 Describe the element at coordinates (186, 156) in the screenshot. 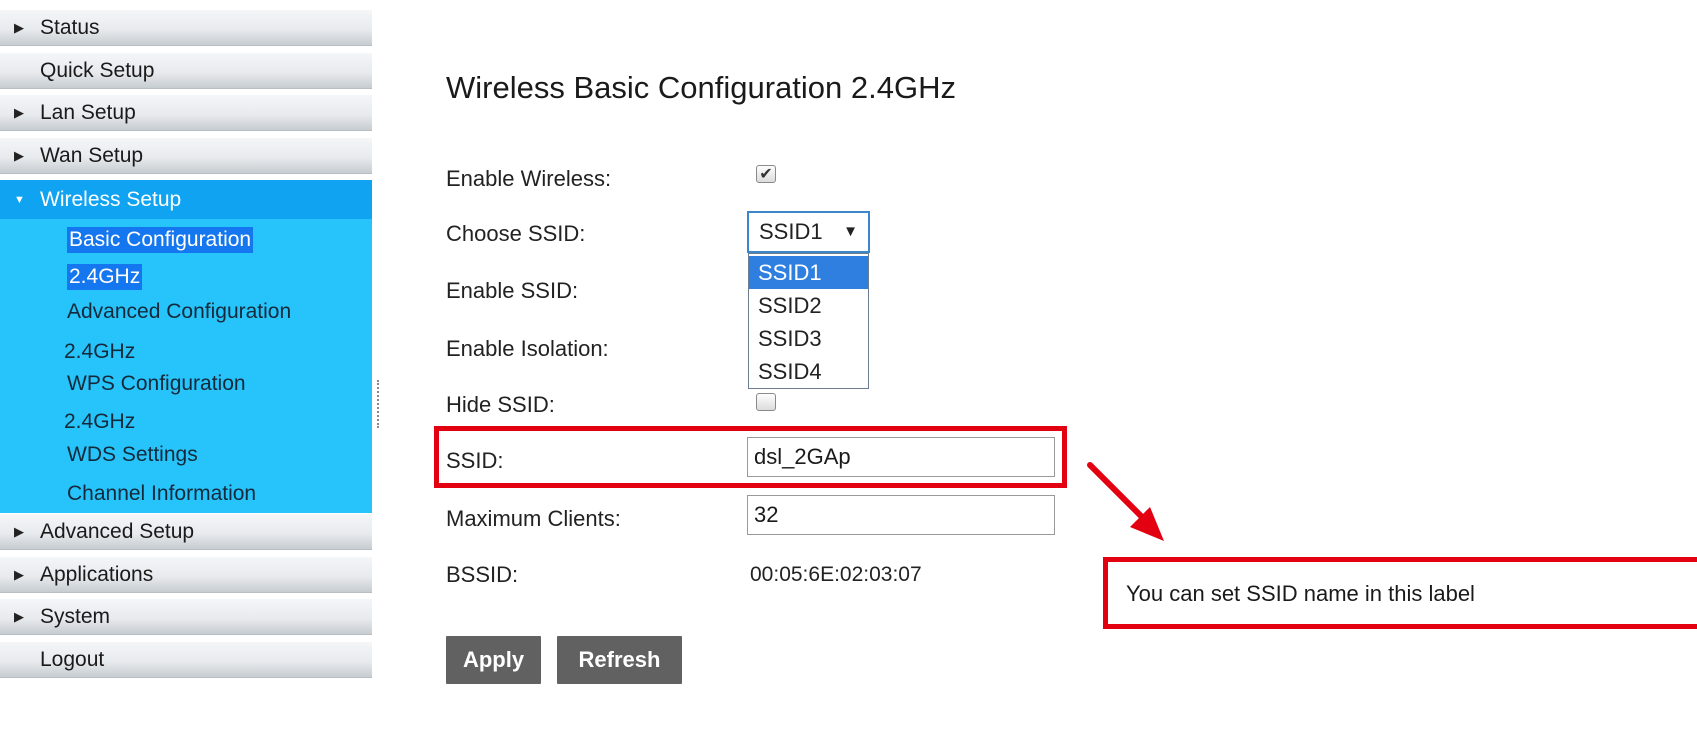

I see `sidebar-item-wan-setup: ▶ Wan Setup` at that location.